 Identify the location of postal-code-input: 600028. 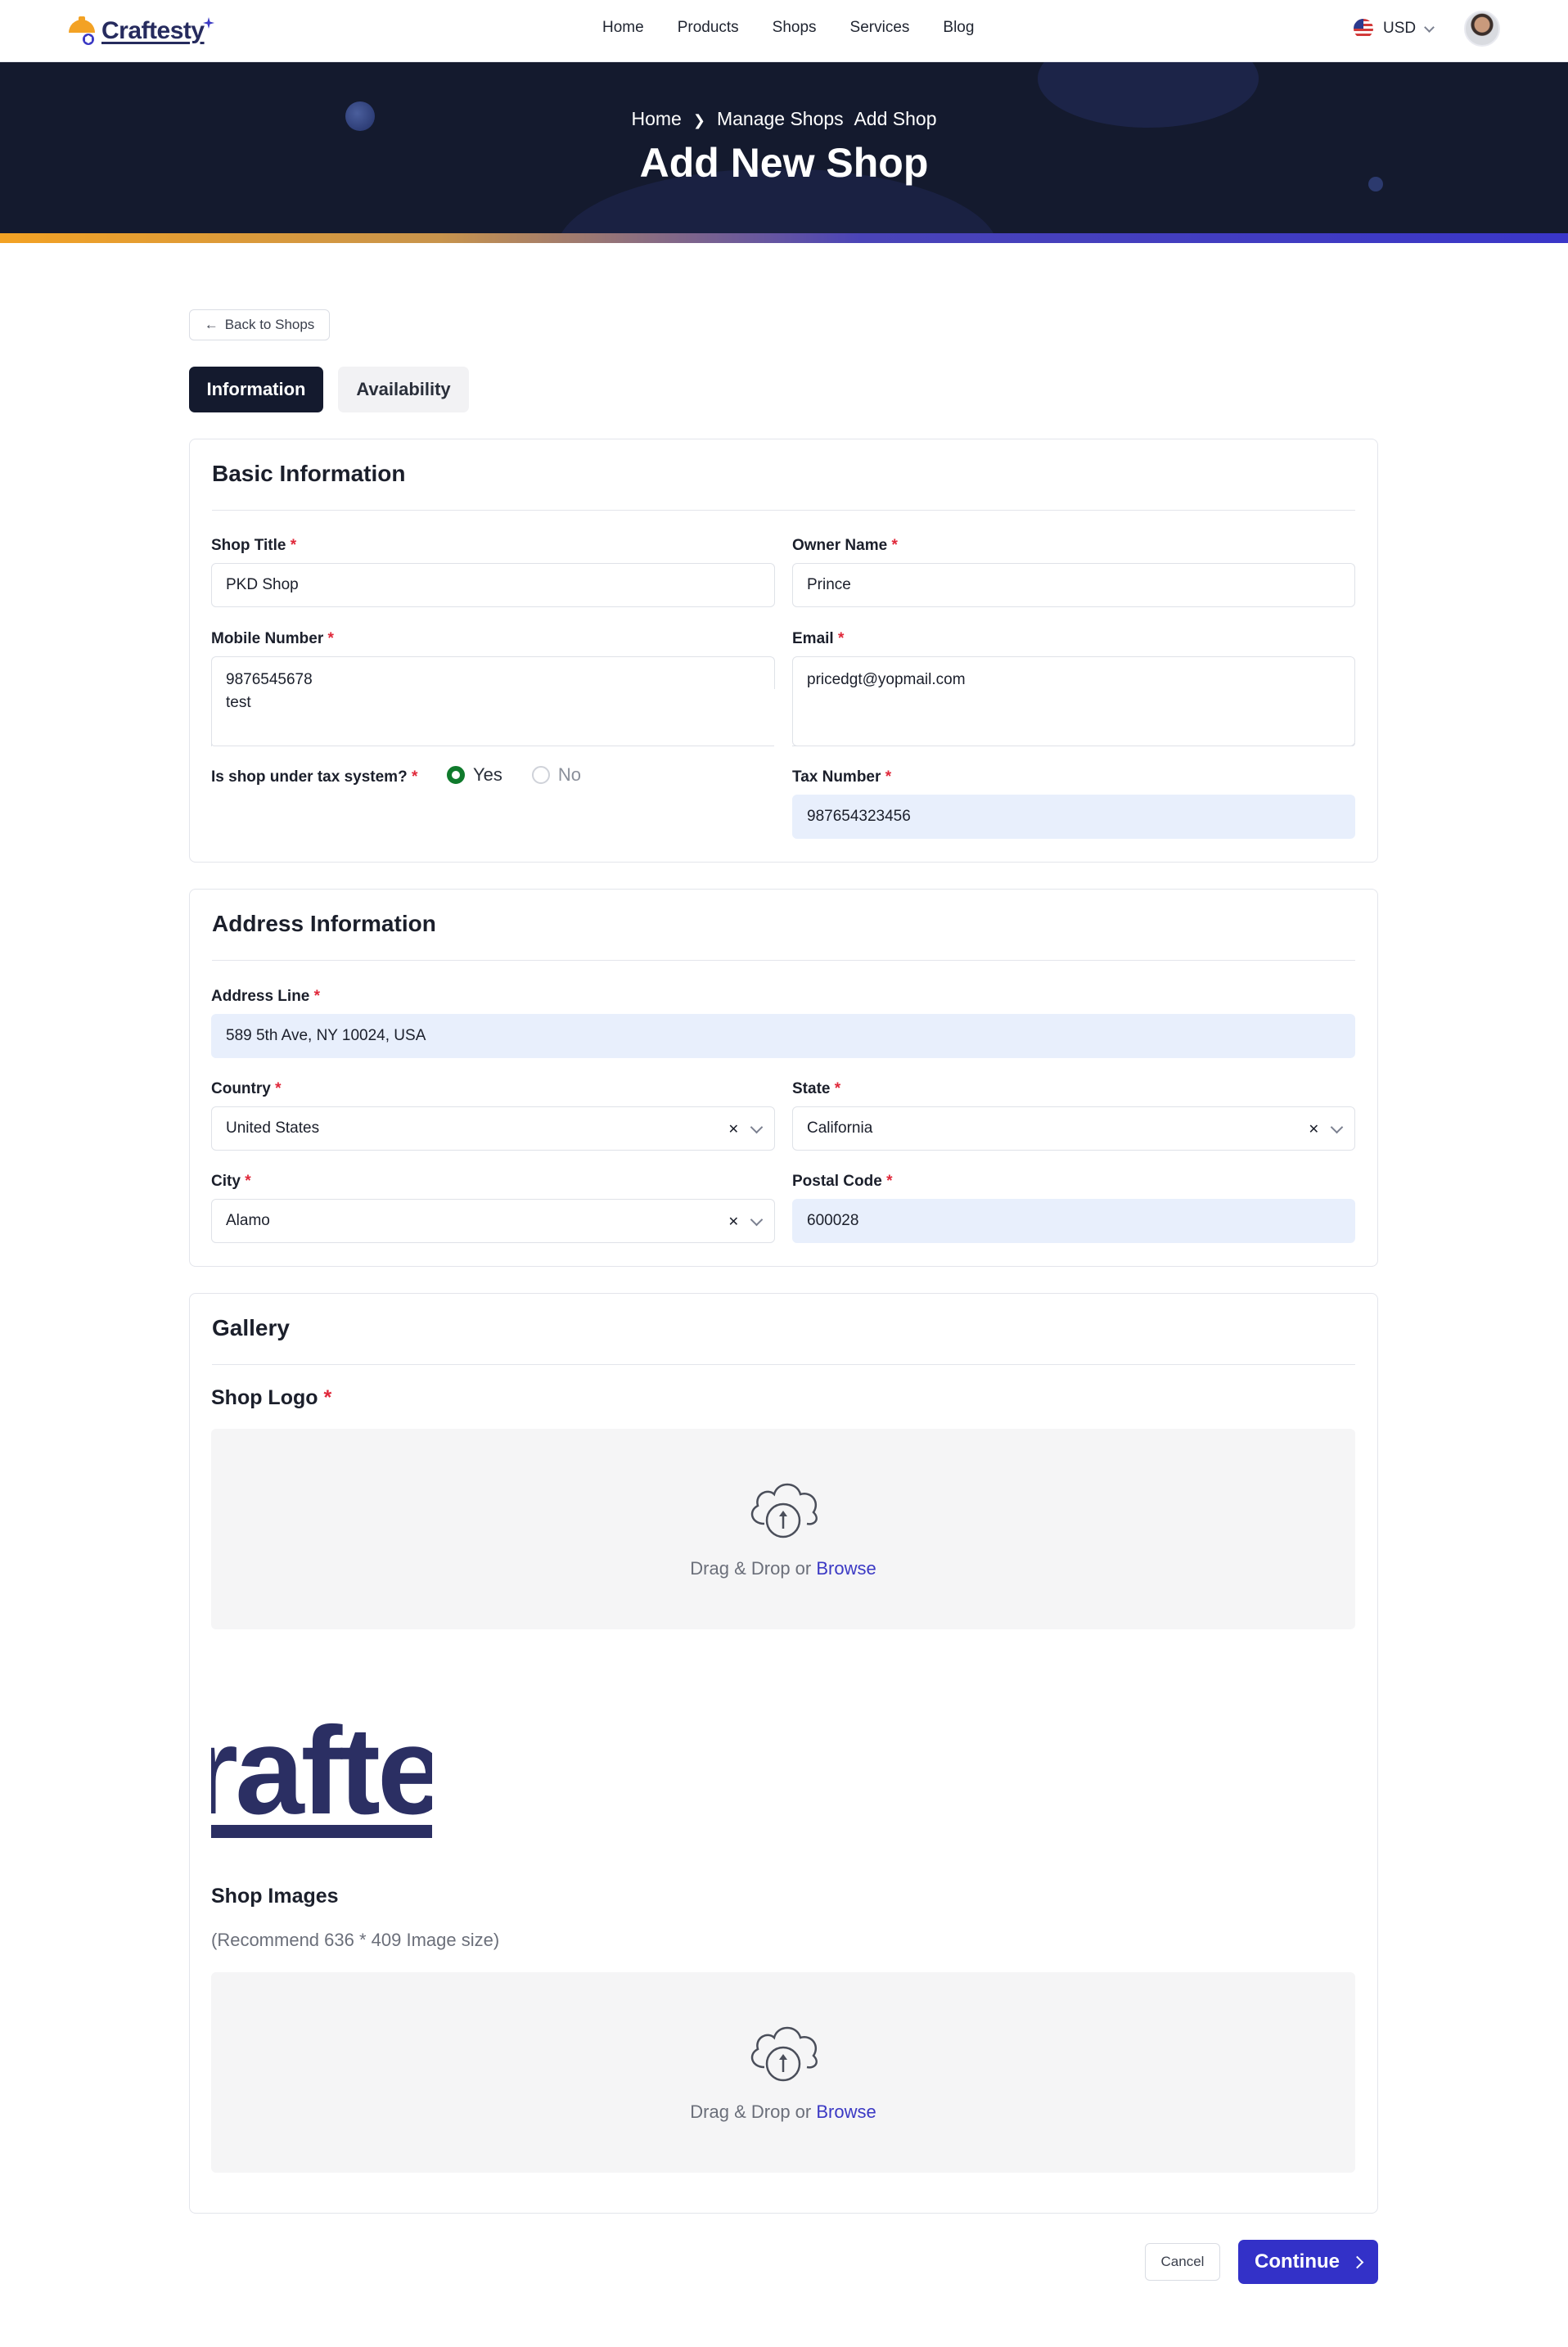
(1073, 1221).